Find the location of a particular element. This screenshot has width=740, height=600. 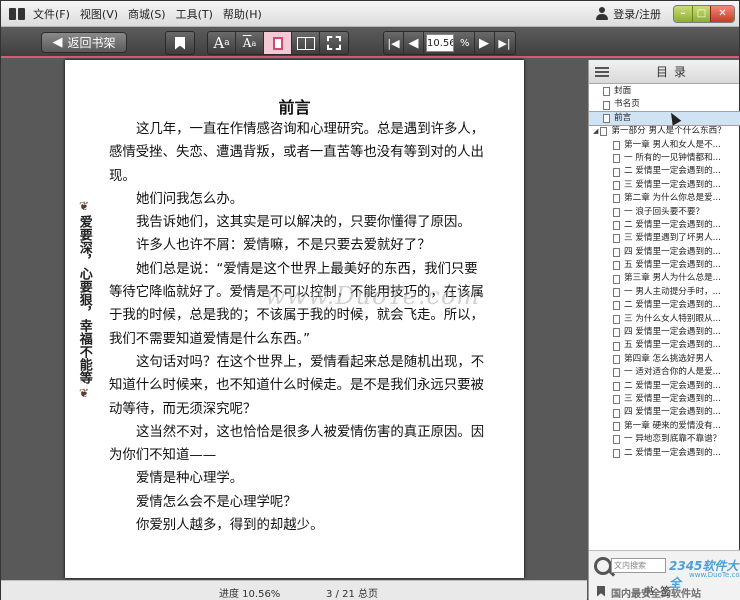

toc-item-label: 第四章 怎么挑选好男人 is located at coordinates (668, 358).